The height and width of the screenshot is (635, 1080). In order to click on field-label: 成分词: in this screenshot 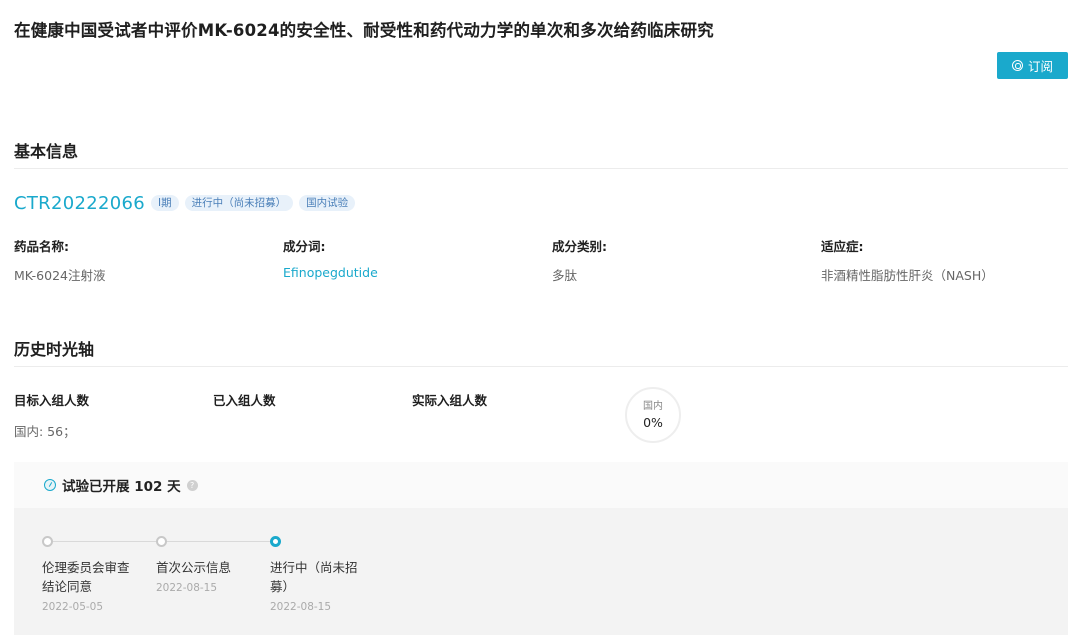, I will do `click(304, 246)`.